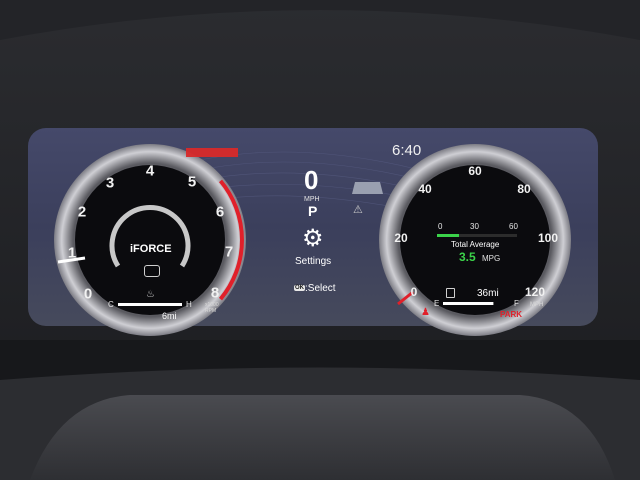 The width and height of the screenshot is (640, 480). Describe the element at coordinates (516, 303) in the screenshot. I see `fuel-full-label: F` at that location.